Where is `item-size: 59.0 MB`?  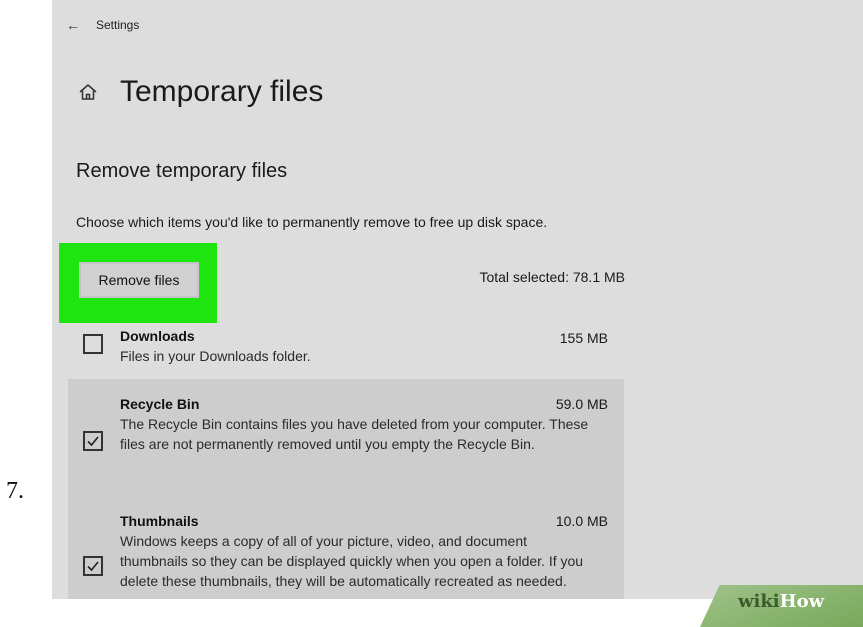 item-size: 59.0 MB is located at coordinates (581, 404).